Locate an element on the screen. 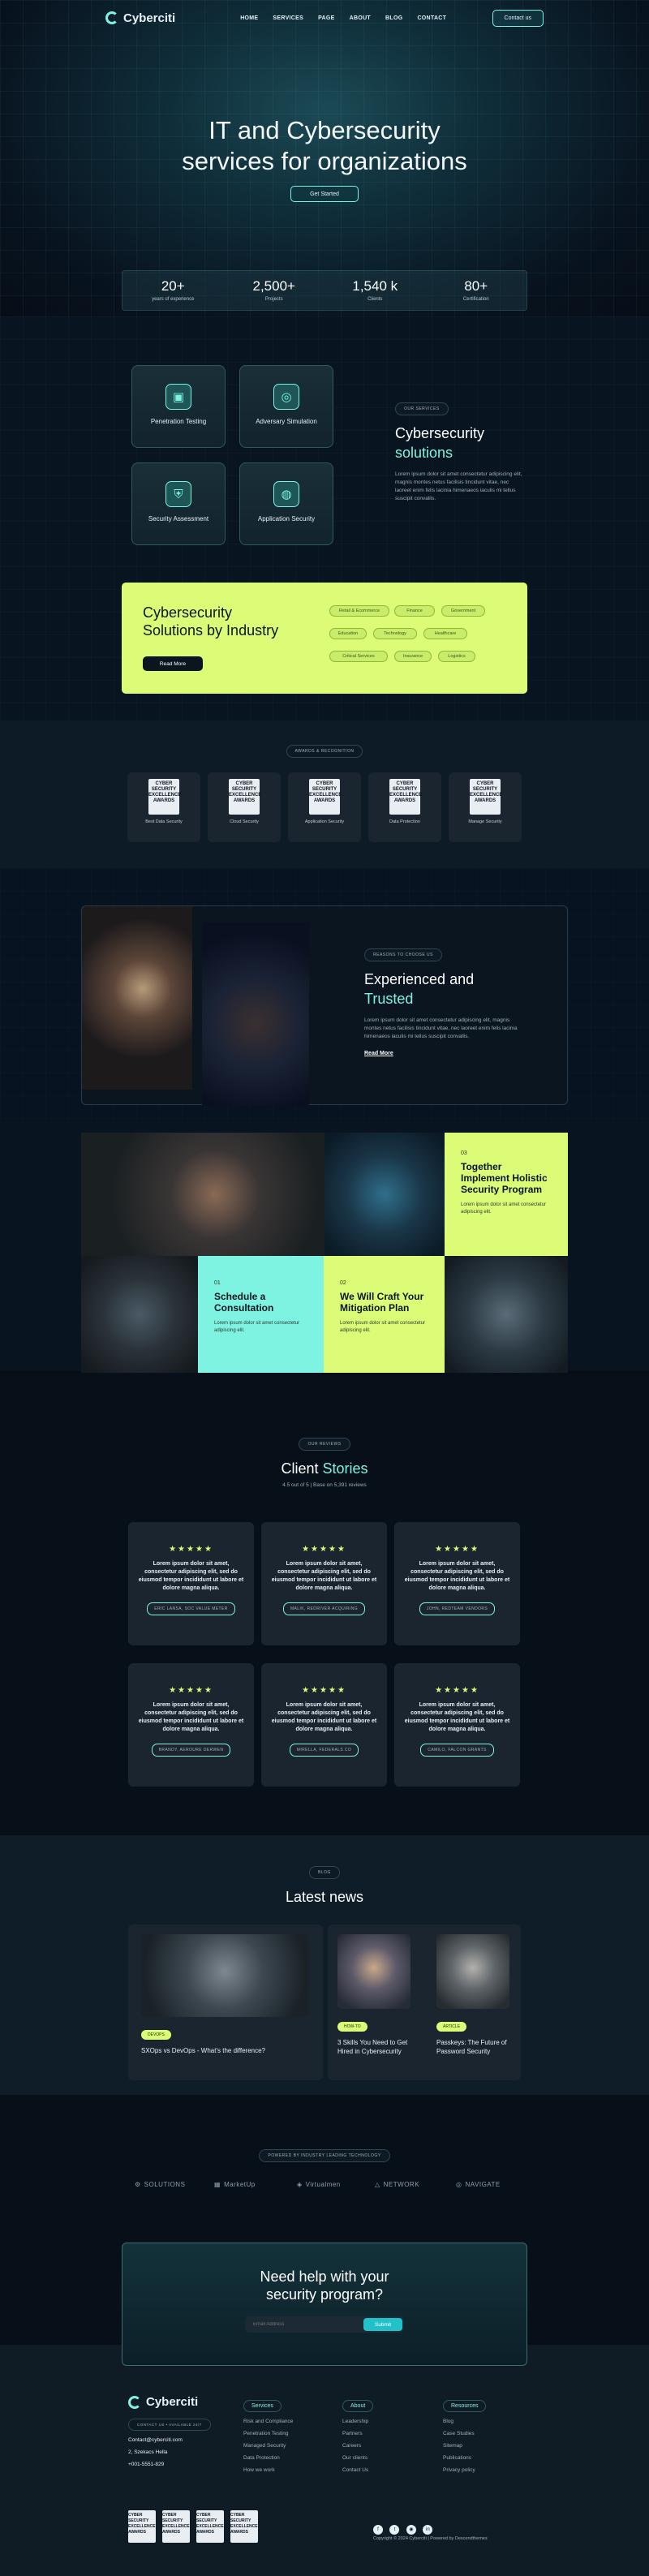 Image resolution: width=649 pixels, height=2576 pixels. industry-tag: Education is located at coordinates (348, 634).